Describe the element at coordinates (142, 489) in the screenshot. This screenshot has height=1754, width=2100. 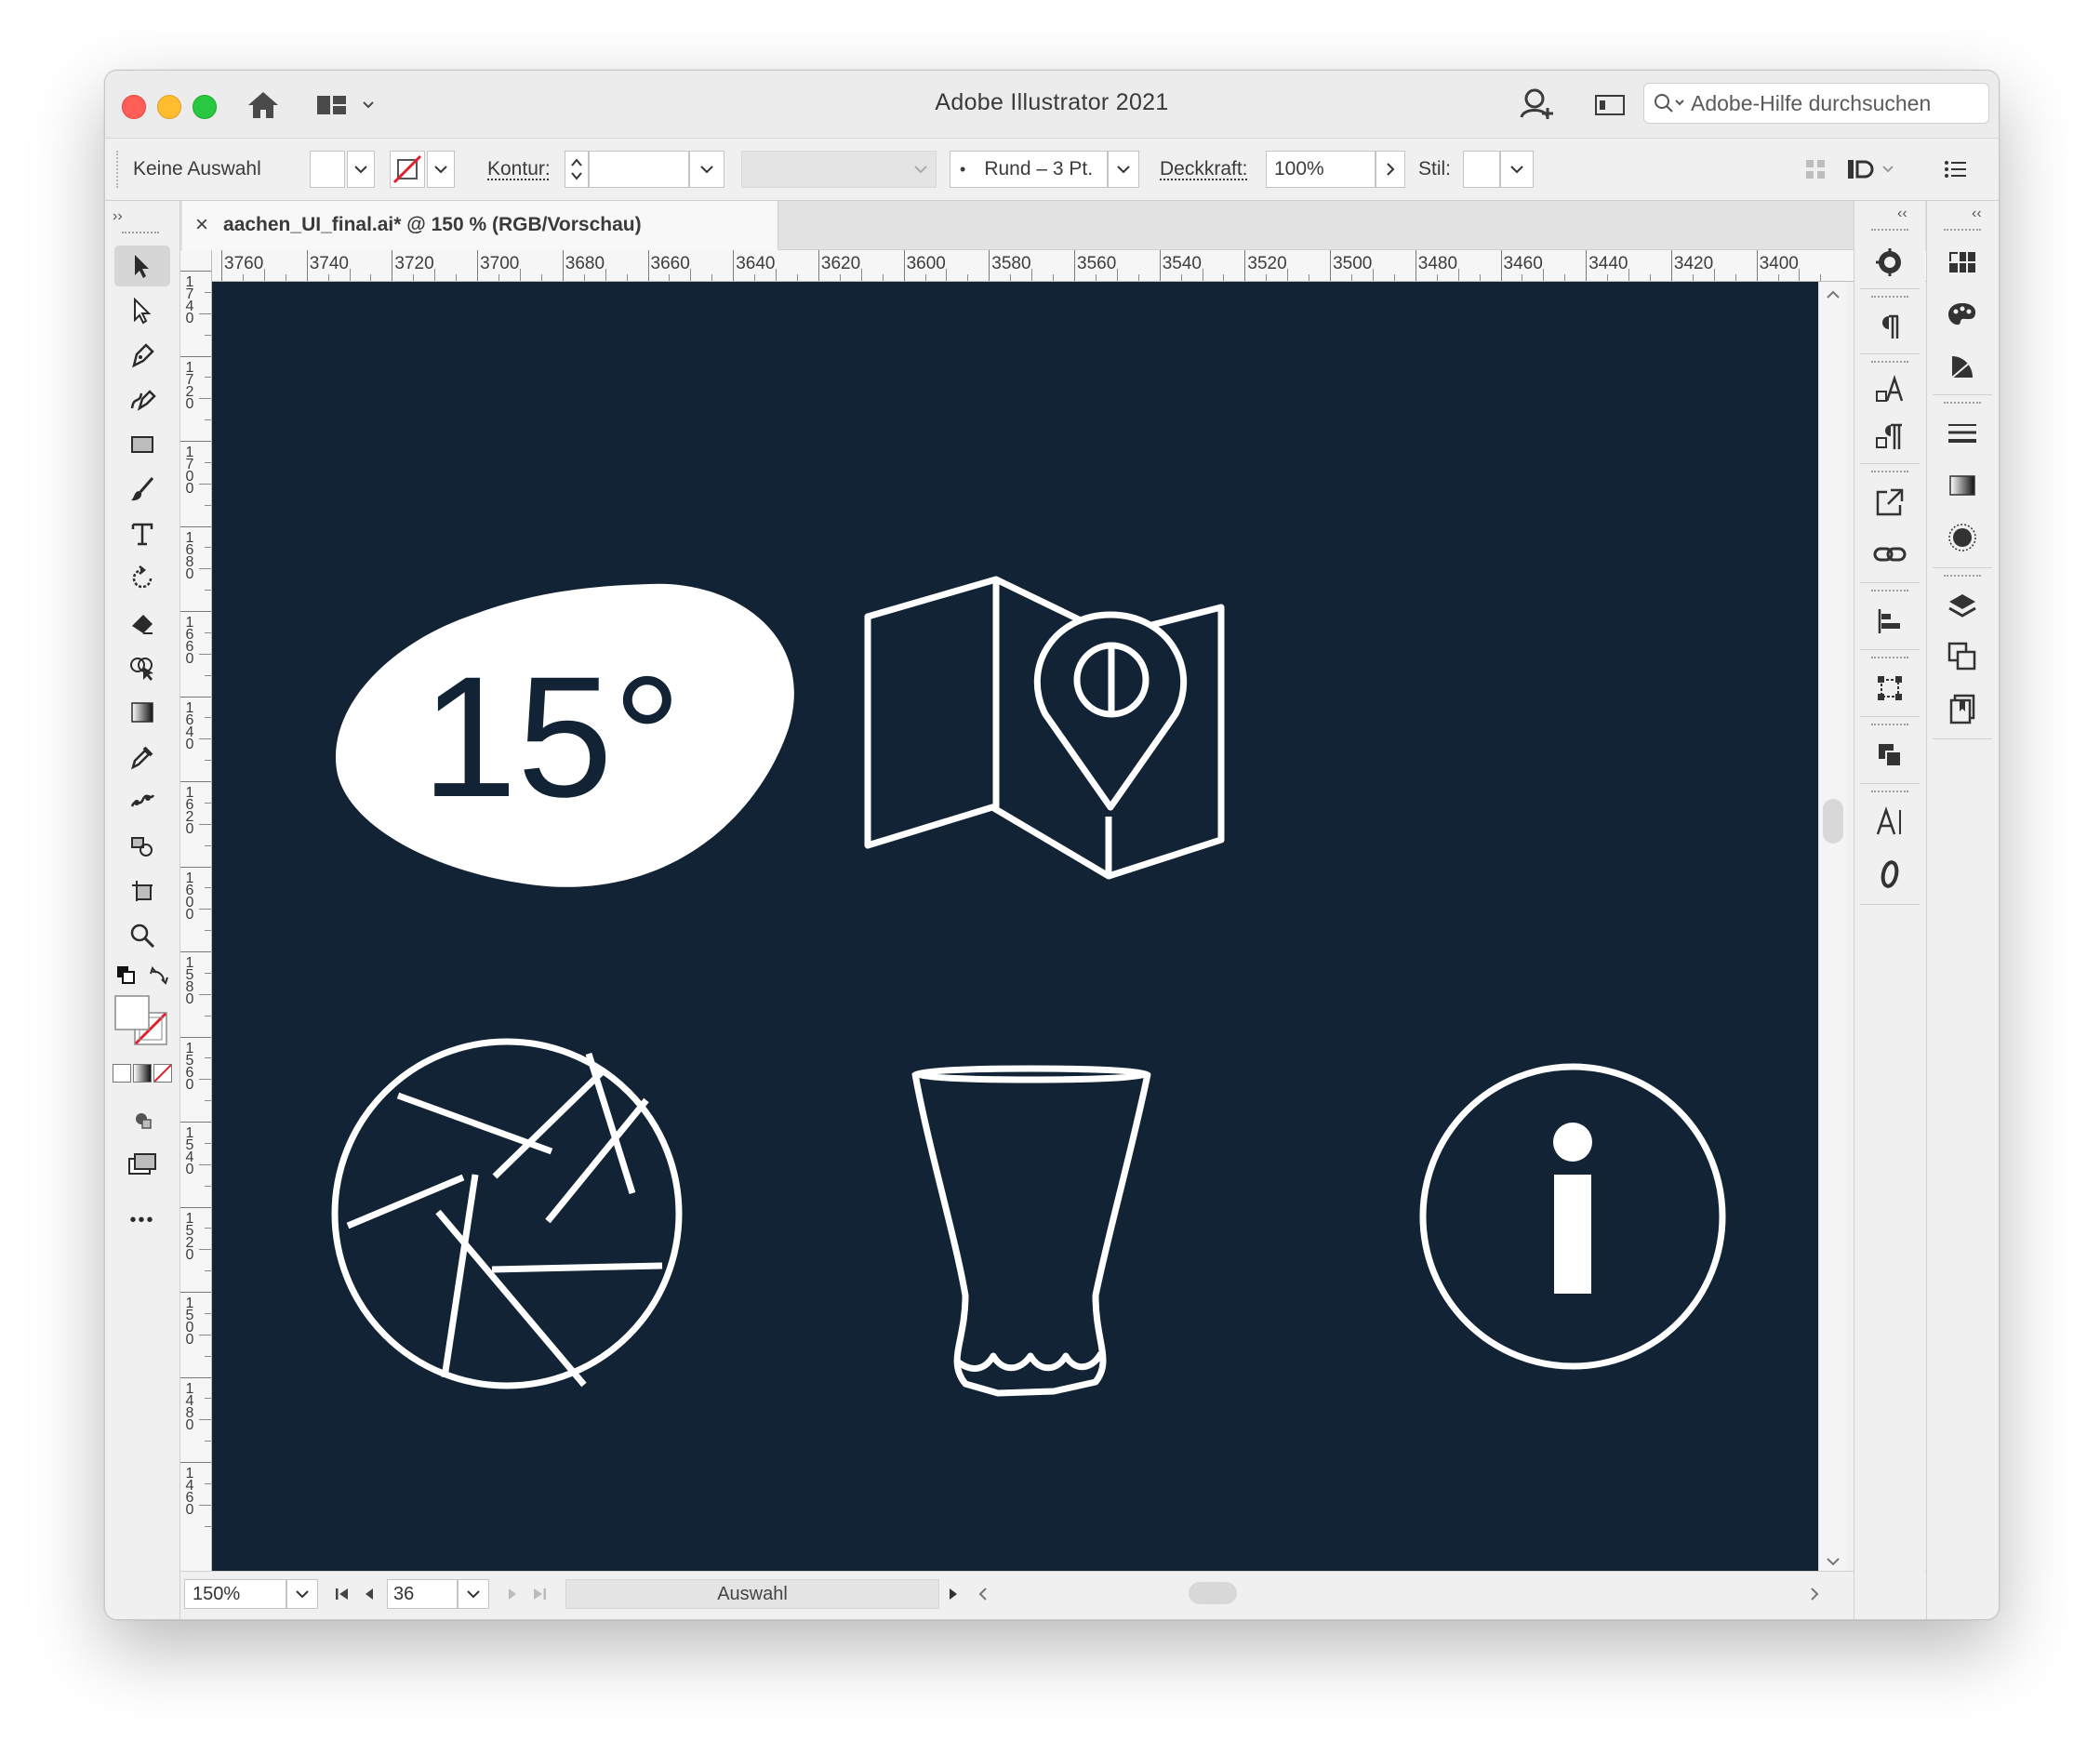
I see `paintbrush-tool-button` at that location.